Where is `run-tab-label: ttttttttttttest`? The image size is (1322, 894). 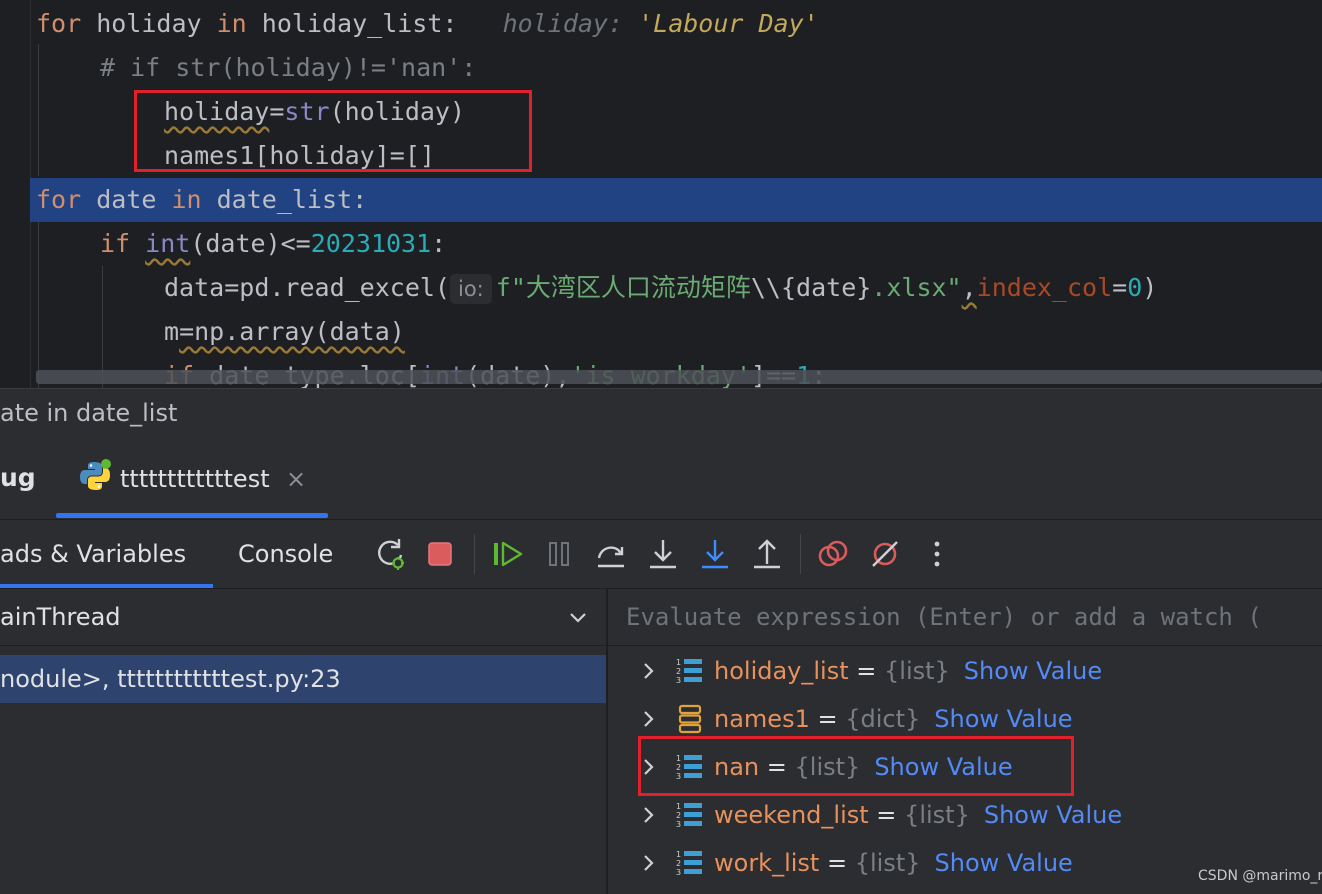
run-tab-label: ttttttttttttest is located at coordinates (195, 479).